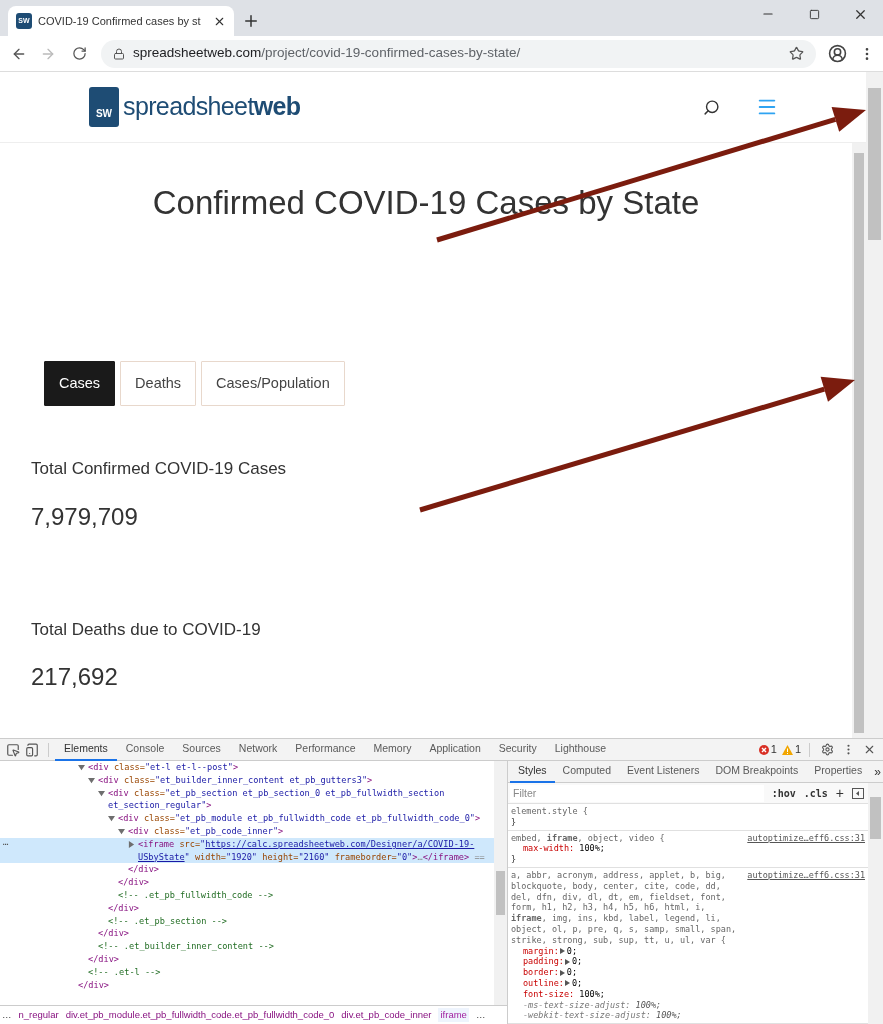  Describe the element at coordinates (197, 53) in the screenshot. I see `url-domain: spreadsheetweb.com` at that location.